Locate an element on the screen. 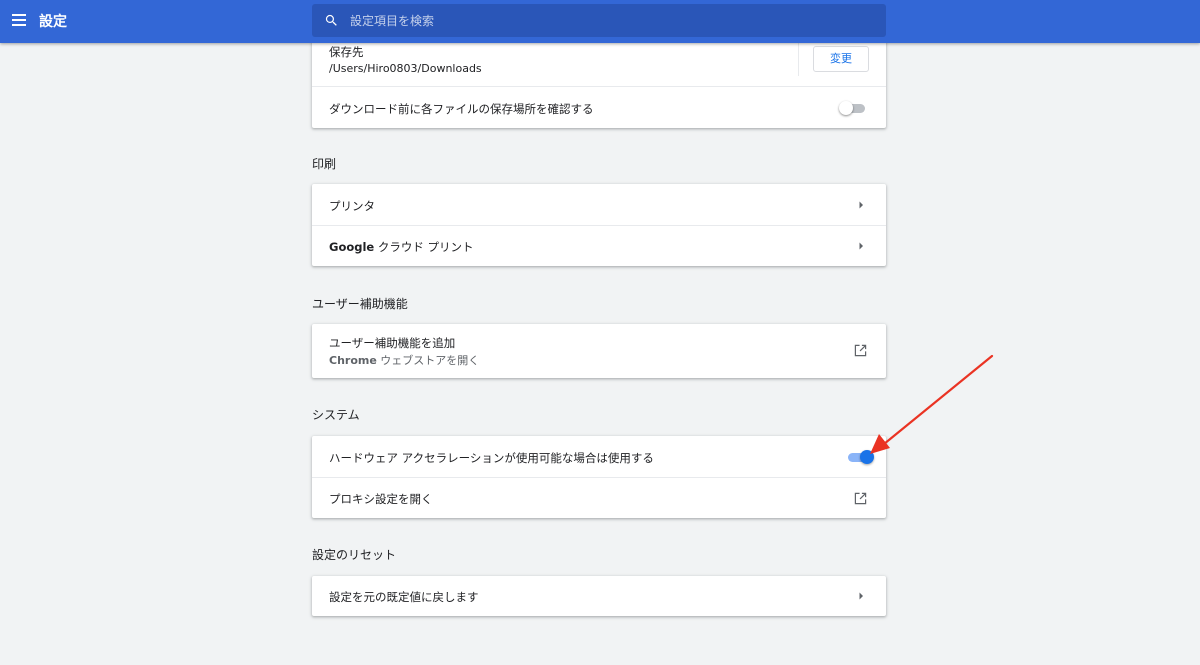 The image size is (1200, 665). hardware-accel-row: ハードウェア アクセラレーションが使用可能な場合は使用する is located at coordinates (599, 456).